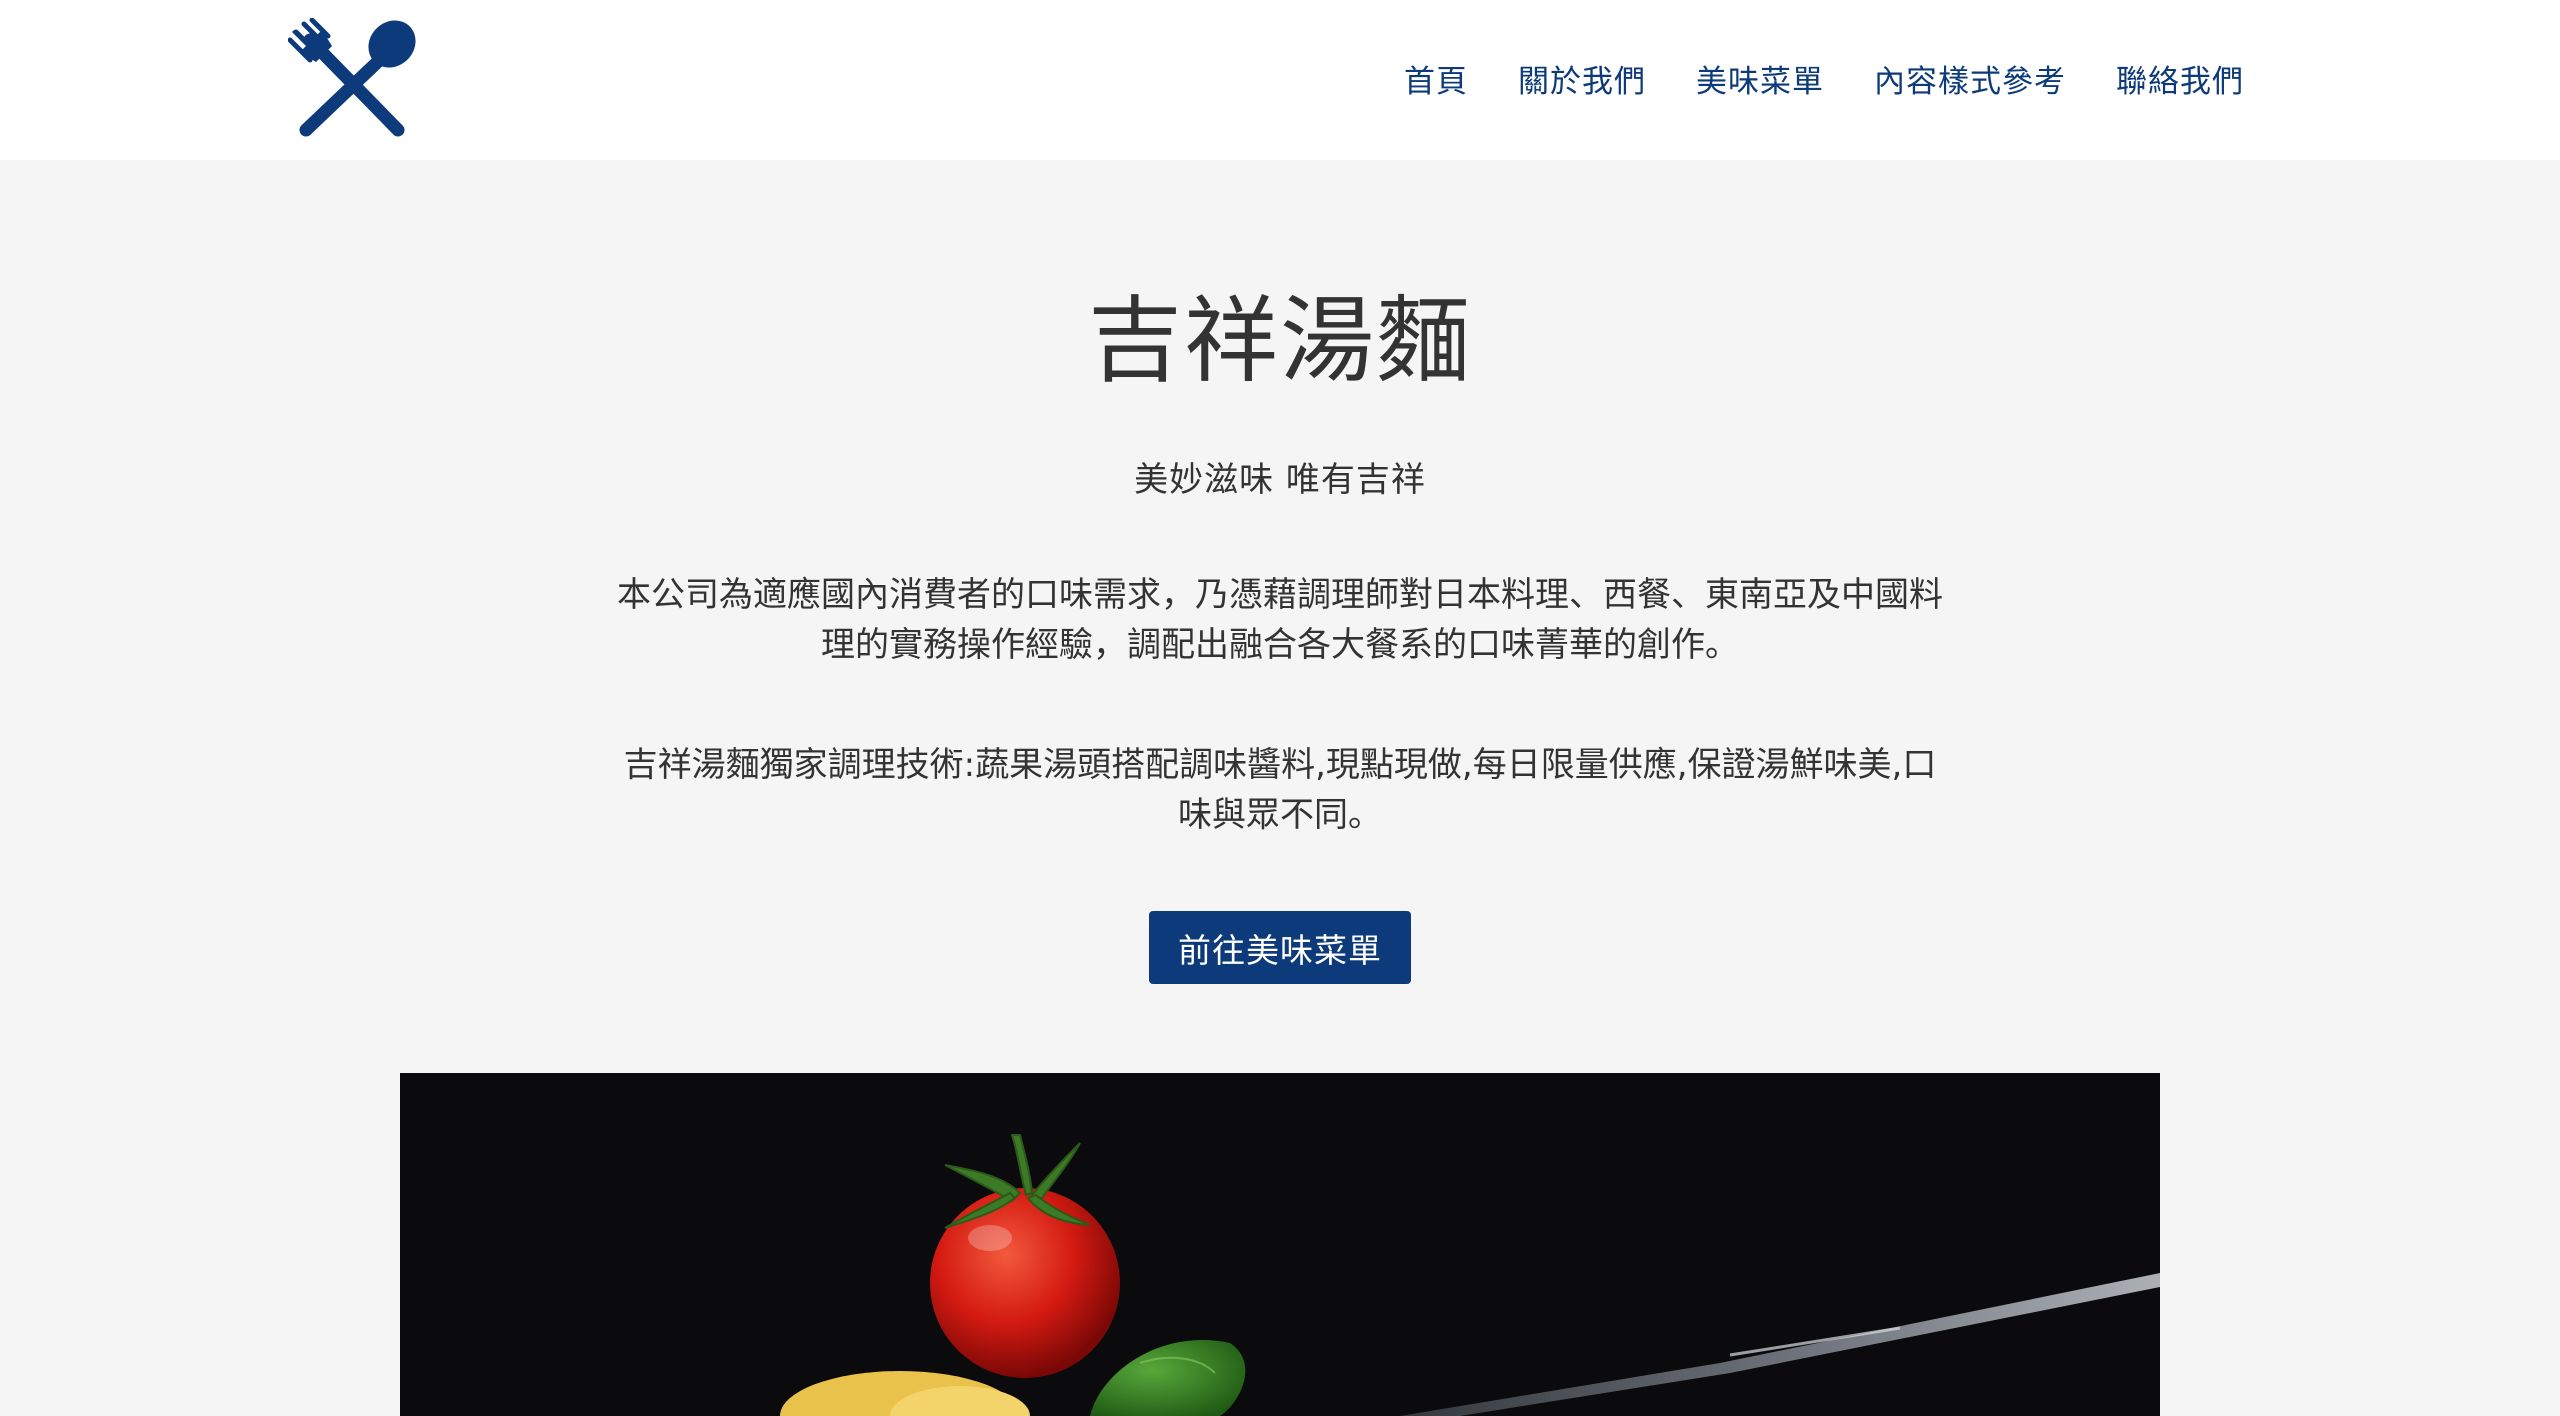  I want to click on page-title: 吉祥湯麵, so click(1279, 341).